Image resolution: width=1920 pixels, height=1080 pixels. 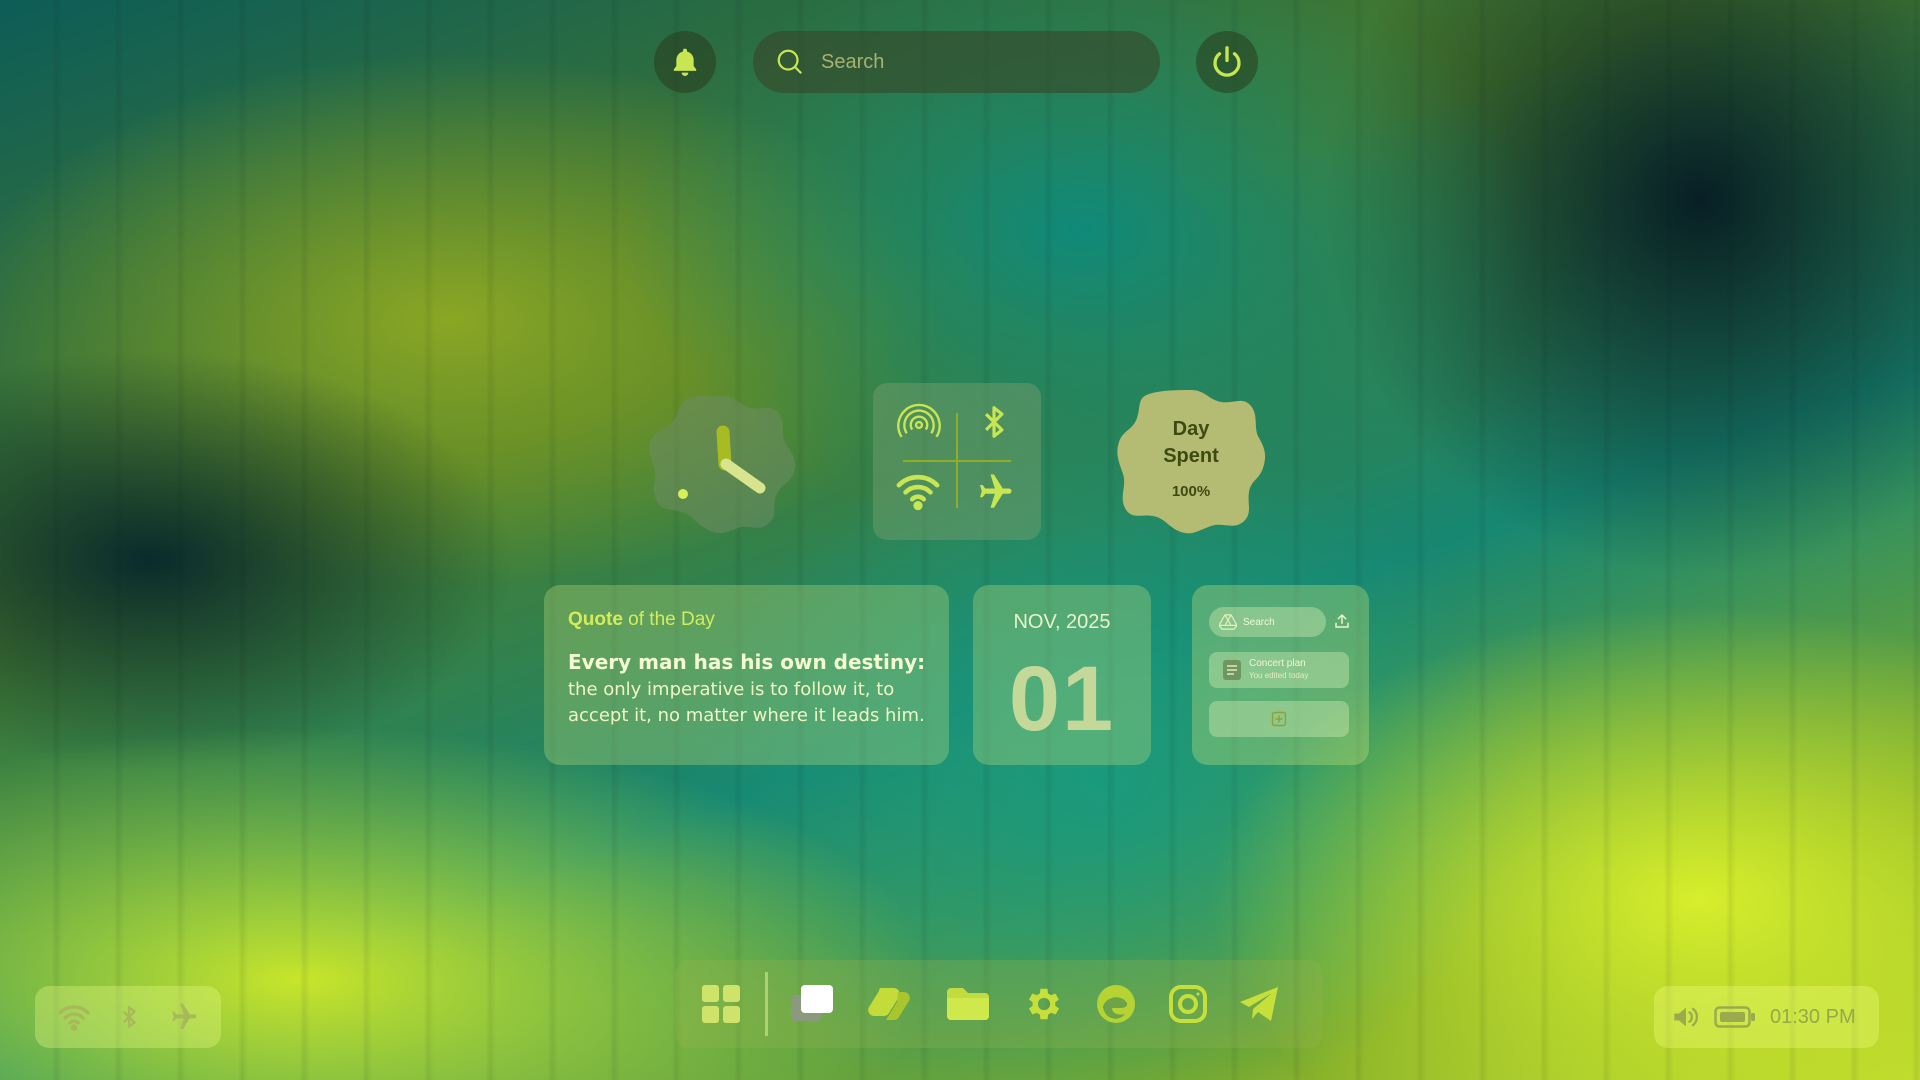 I want to click on file-explorer-icon, so click(x=968, y=1004).